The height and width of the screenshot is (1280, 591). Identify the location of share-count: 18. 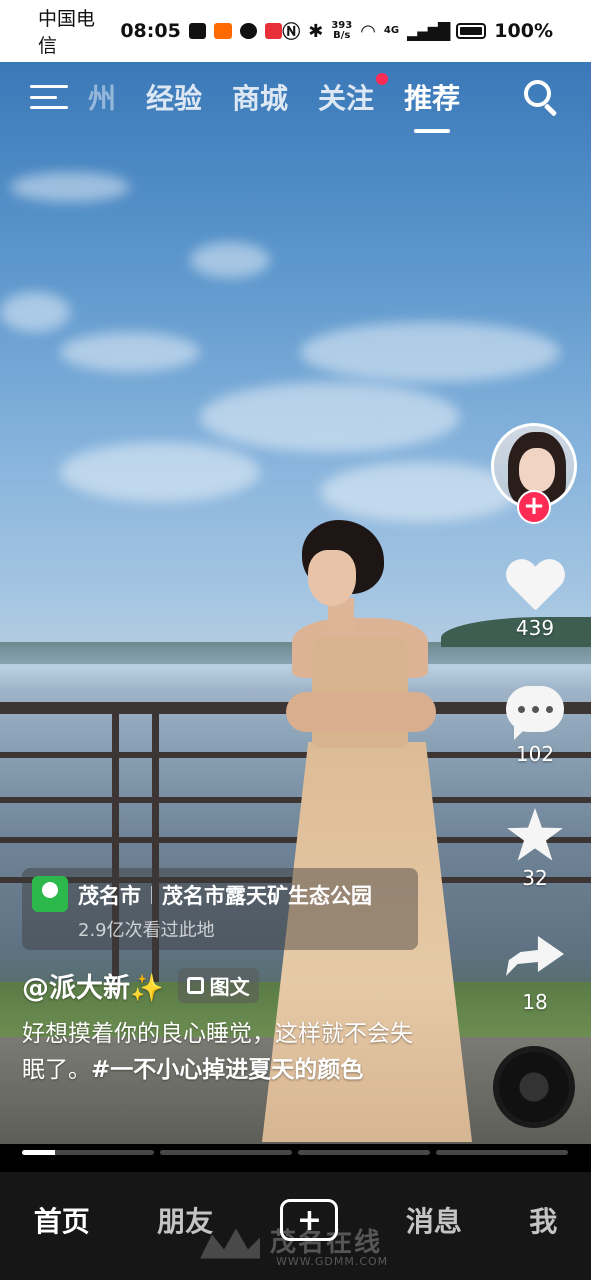
(535, 1002).